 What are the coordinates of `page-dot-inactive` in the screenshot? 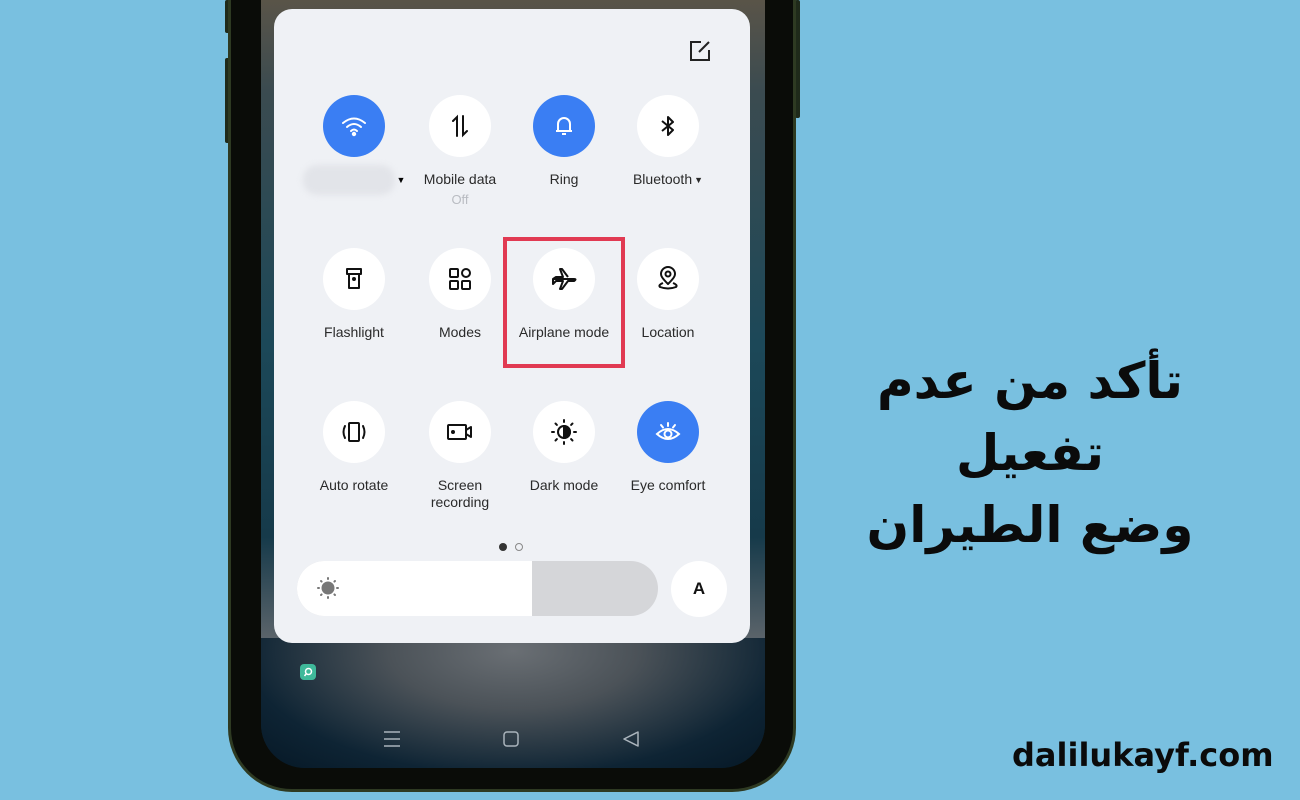 It's located at (519, 547).